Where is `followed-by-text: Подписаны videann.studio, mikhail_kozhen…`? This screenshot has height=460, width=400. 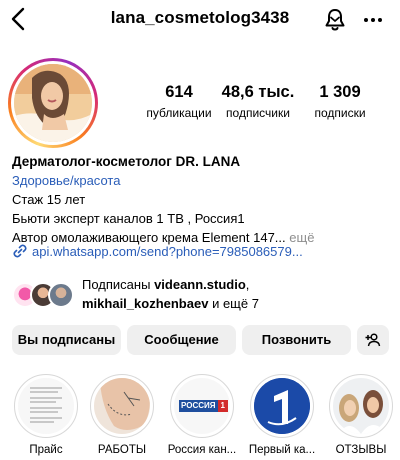
followed-by-text: Подписаны videann.studio, mikhail_kozhen… is located at coordinates (170, 294).